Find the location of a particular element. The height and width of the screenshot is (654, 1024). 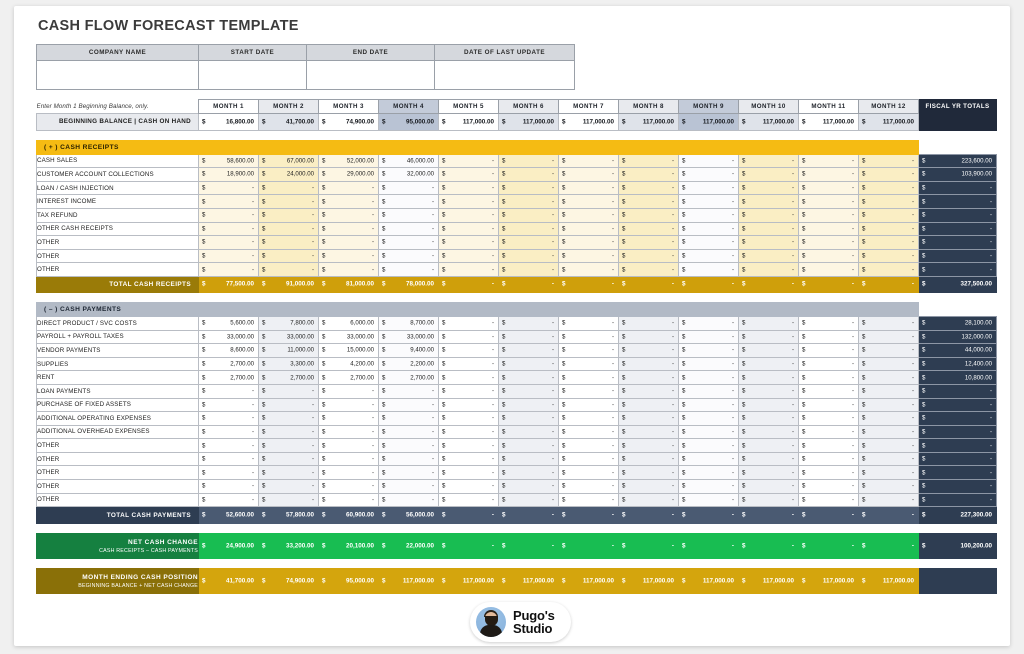

cell-month-5: $117,000.00 is located at coordinates (468, 581).